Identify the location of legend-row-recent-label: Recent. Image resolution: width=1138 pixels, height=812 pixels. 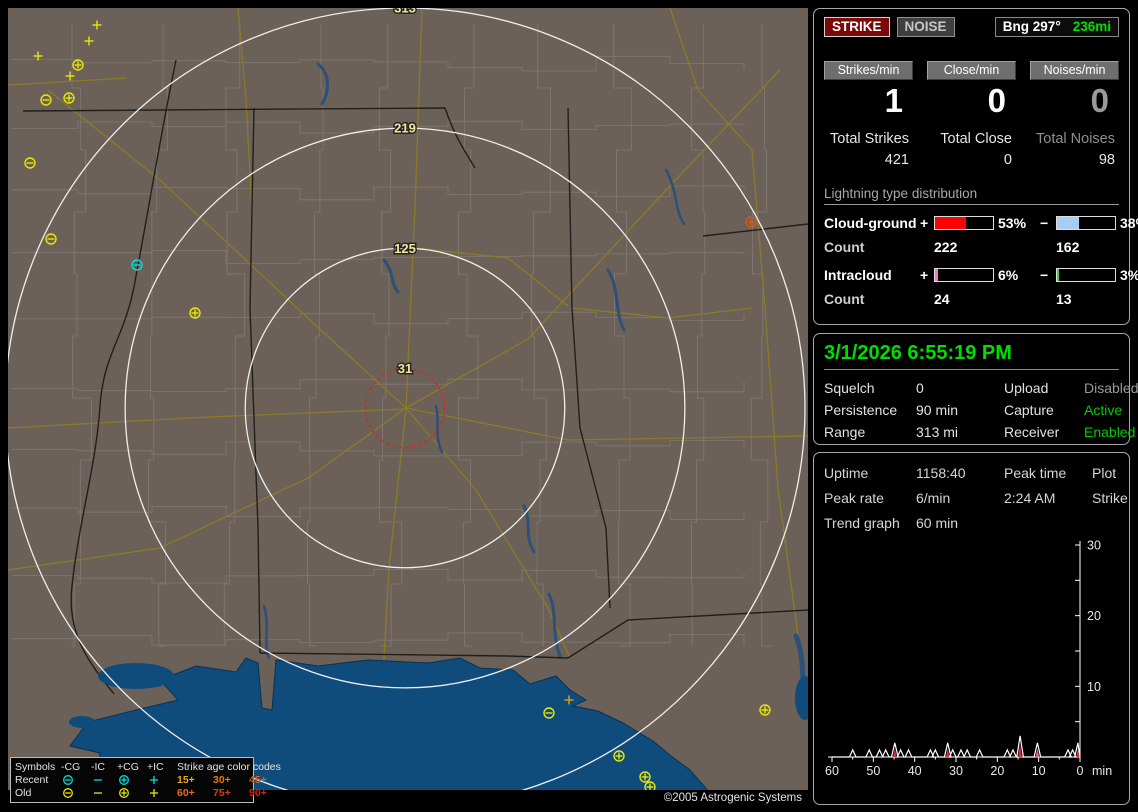
(32, 779).